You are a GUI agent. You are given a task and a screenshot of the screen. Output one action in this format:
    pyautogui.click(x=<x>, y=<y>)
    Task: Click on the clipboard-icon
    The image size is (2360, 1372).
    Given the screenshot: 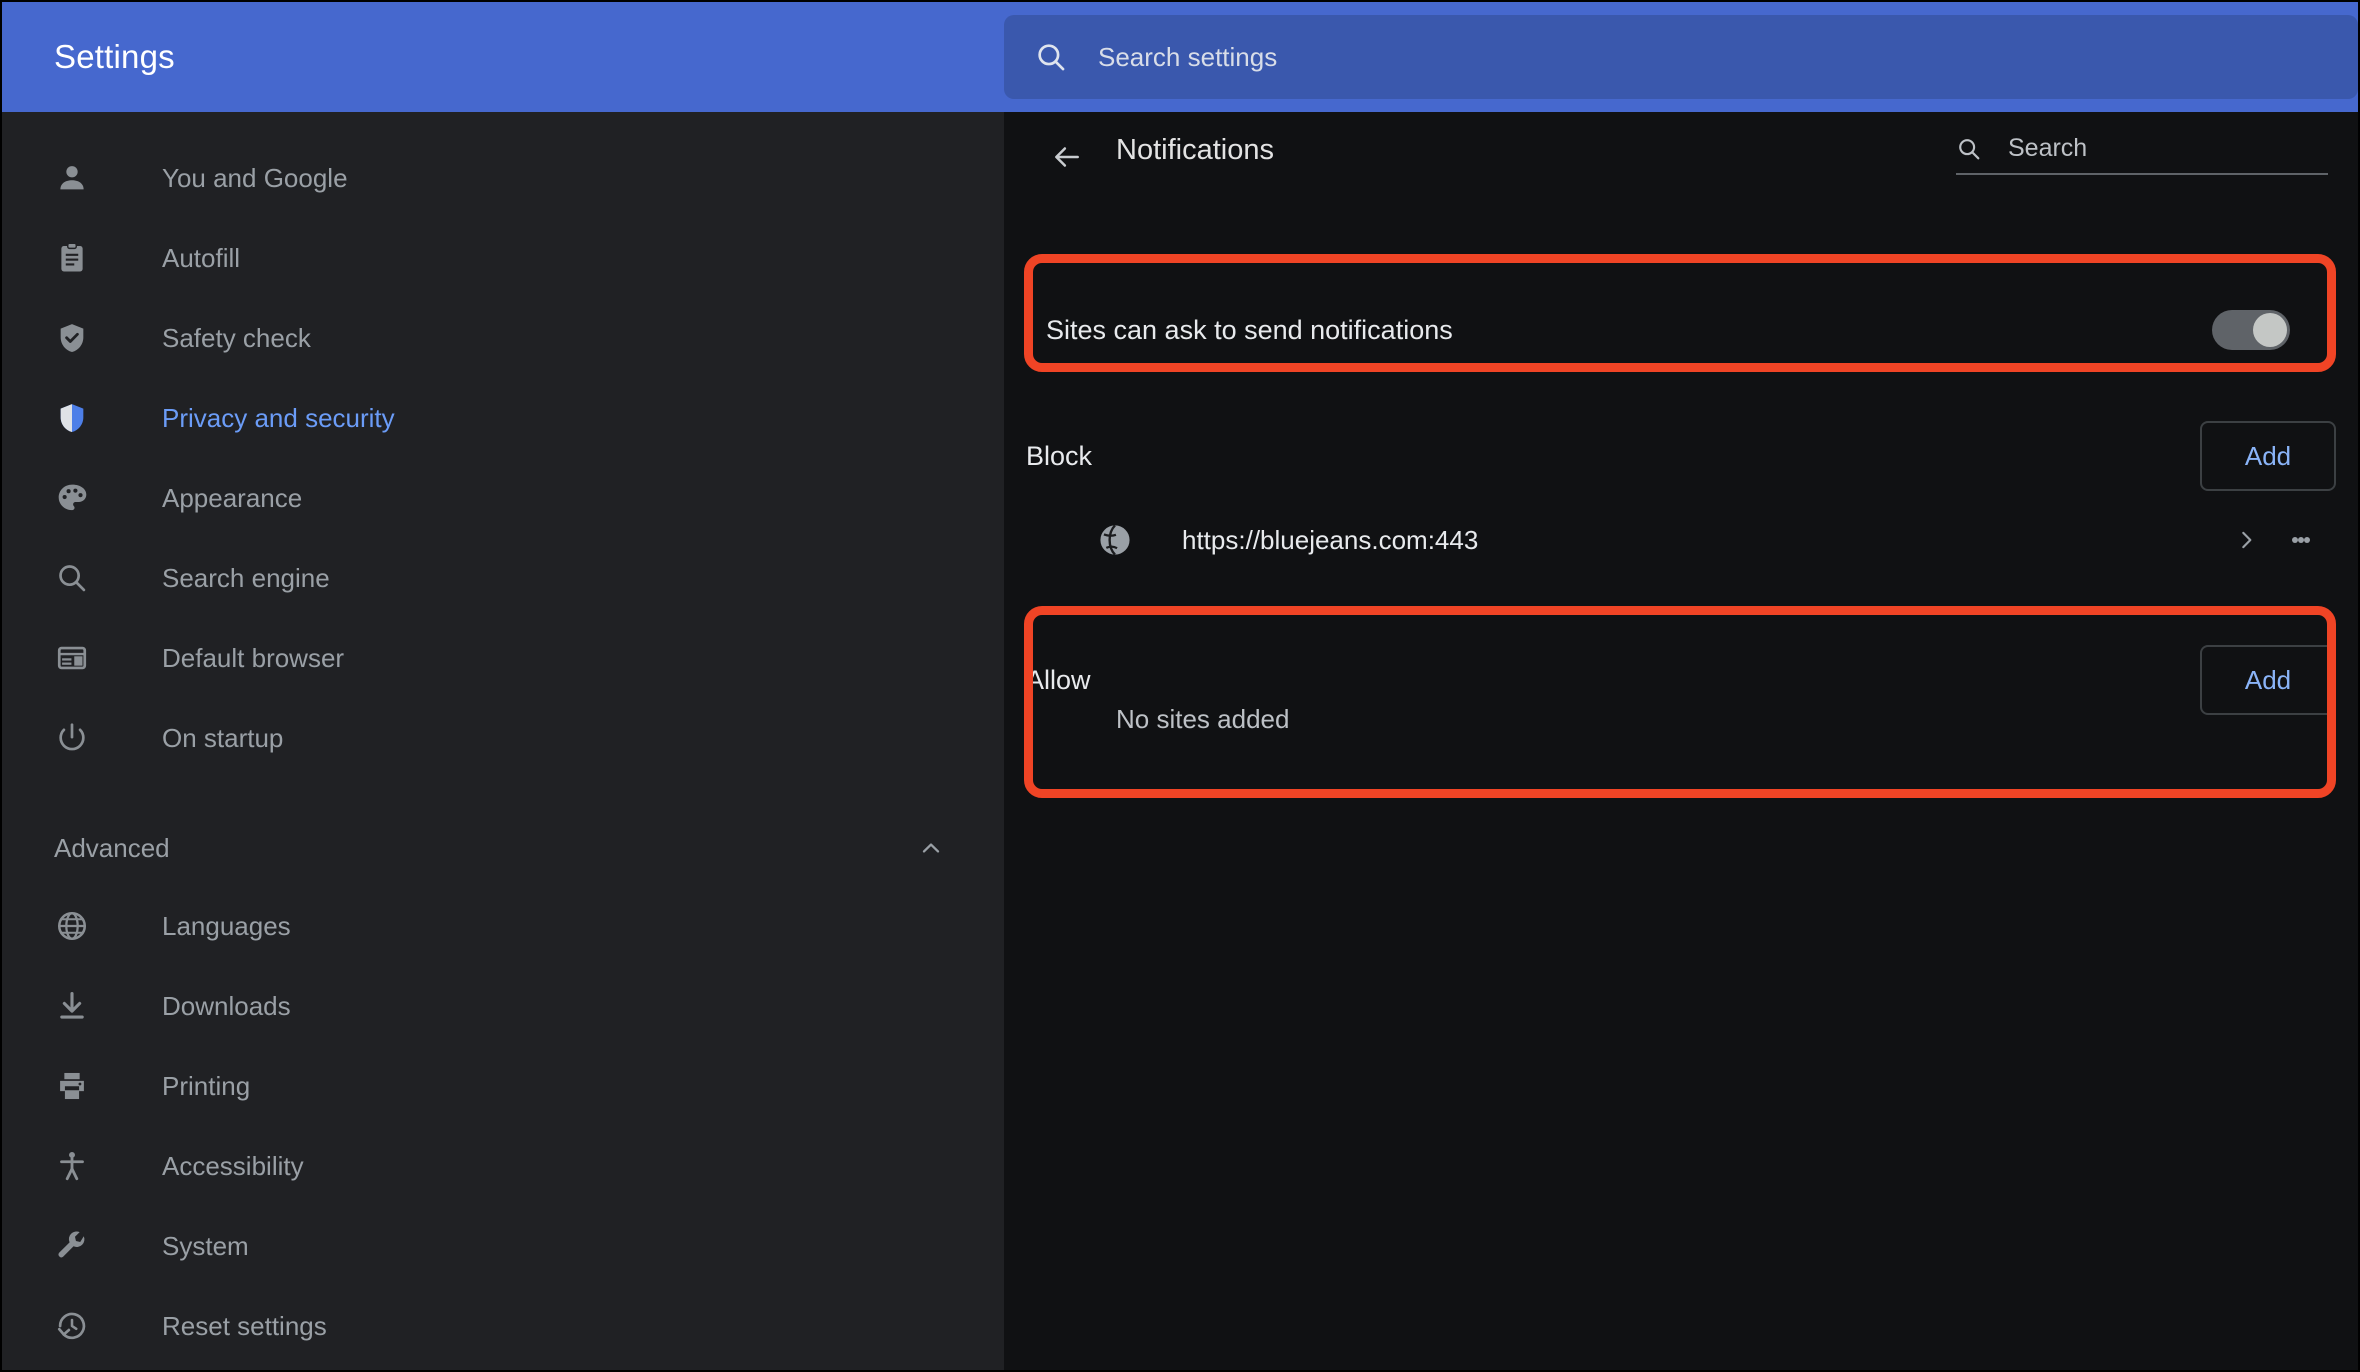 What is the action you would take?
    pyautogui.click(x=72, y=258)
    